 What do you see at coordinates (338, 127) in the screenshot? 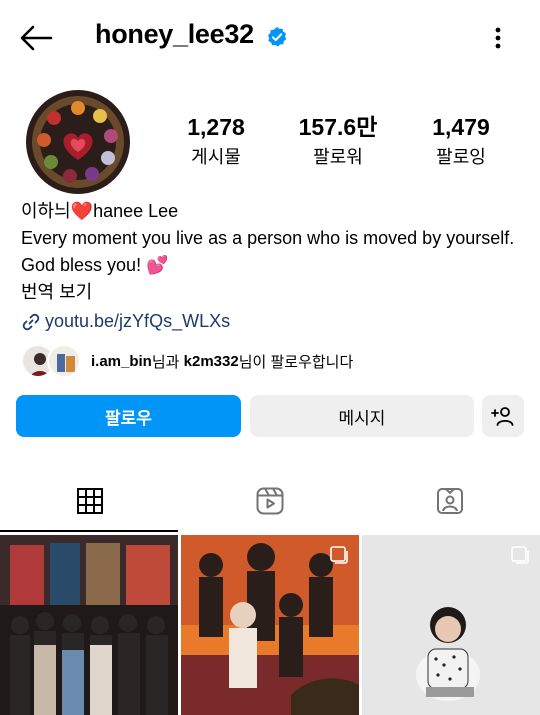
I see `followers-count: 157.6만` at bounding box center [338, 127].